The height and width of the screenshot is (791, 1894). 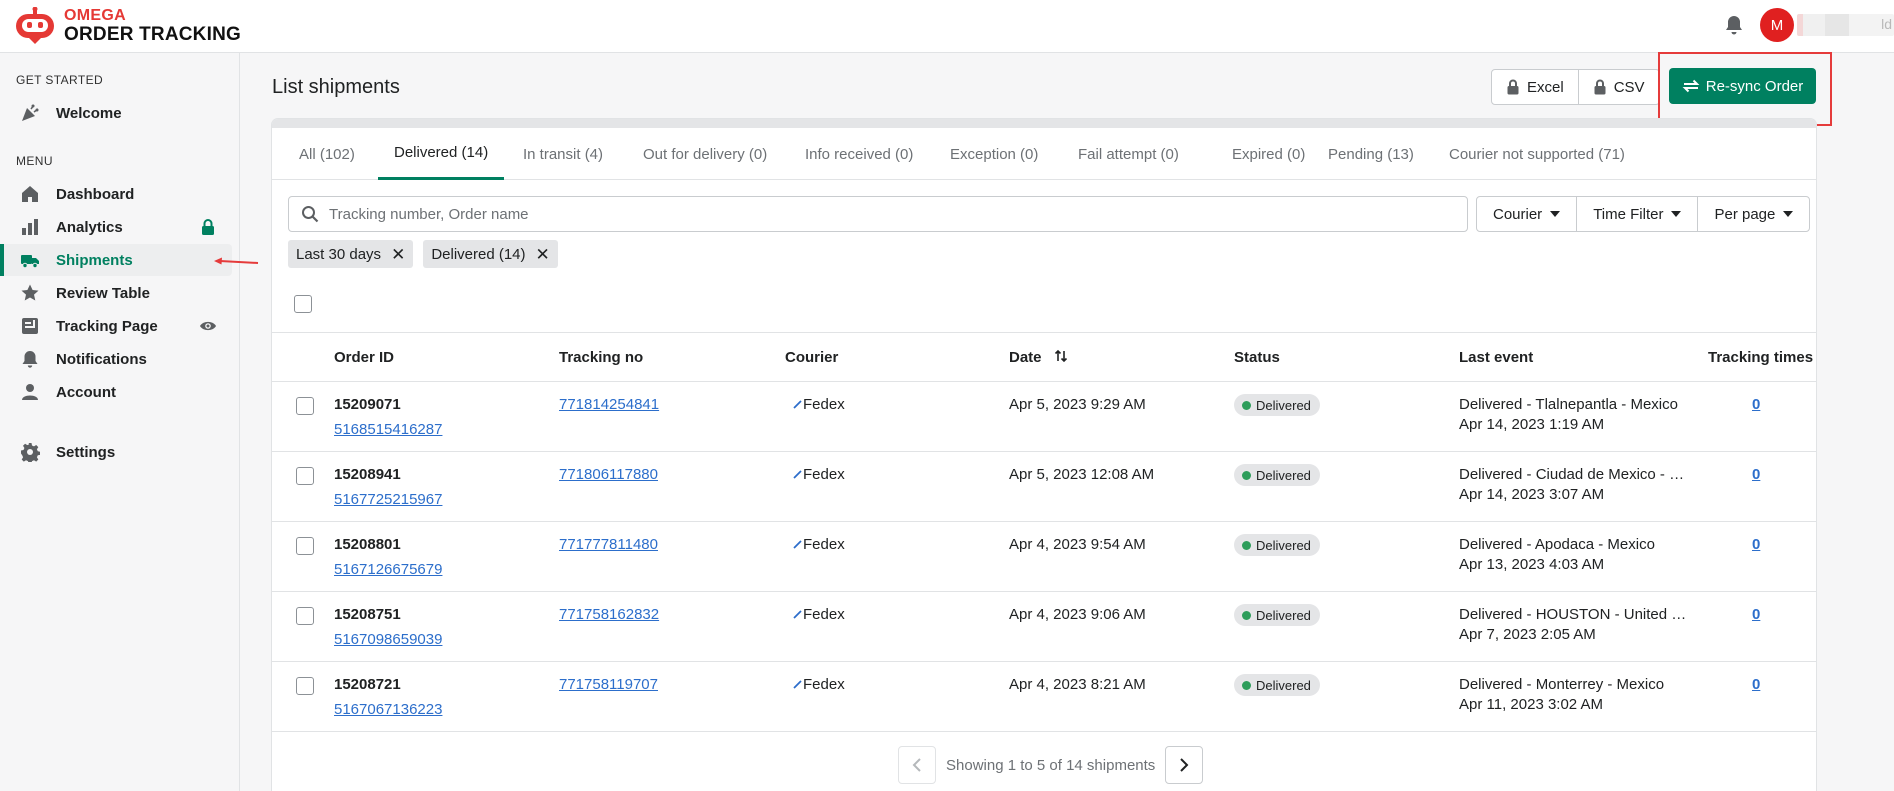 I want to click on sidebar-item-label: Notifications, so click(x=101, y=359).